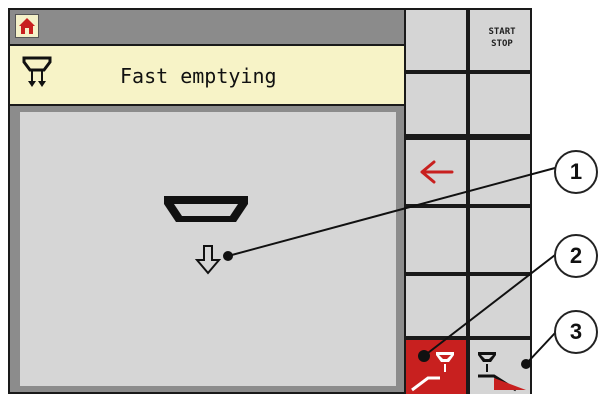 Image resolution: width=606 pixels, height=399 pixels. What do you see at coordinates (576, 172) in the screenshot?
I see `callout-1: 1` at bounding box center [576, 172].